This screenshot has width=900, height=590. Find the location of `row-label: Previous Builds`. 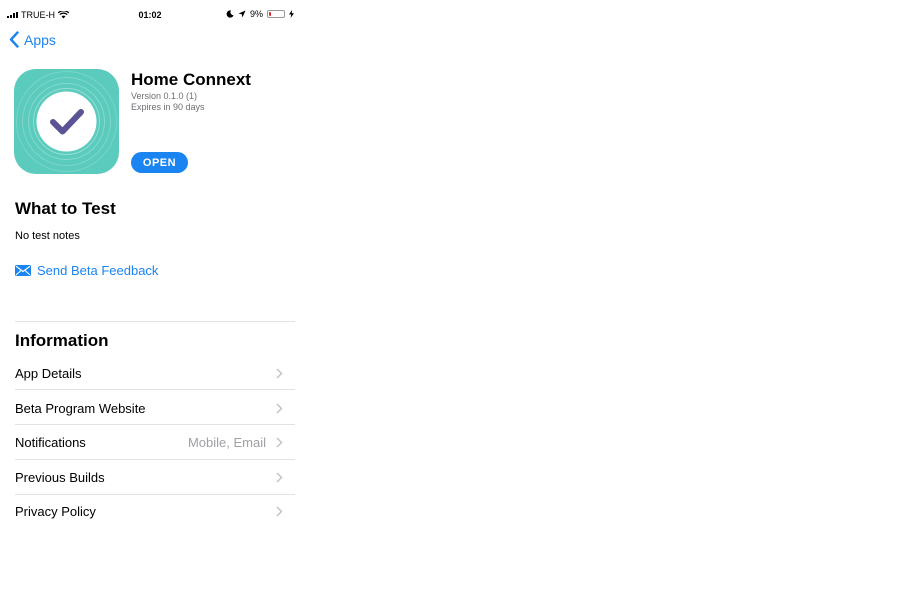

row-label: Previous Builds is located at coordinates (60, 477).